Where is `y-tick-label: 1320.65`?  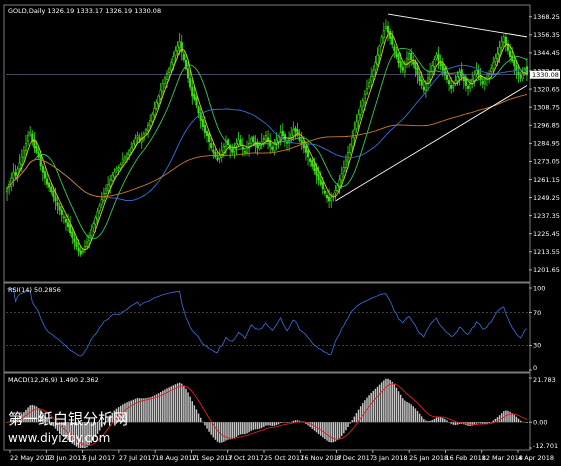 y-tick-label: 1320.65 is located at coordinates (546, 89).